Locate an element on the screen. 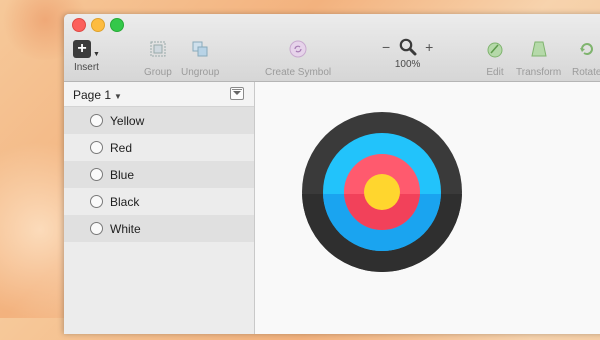 This screenshot has height=340, width=600. page-name: Page 1 ▼ is located at coordinates (97, 95).